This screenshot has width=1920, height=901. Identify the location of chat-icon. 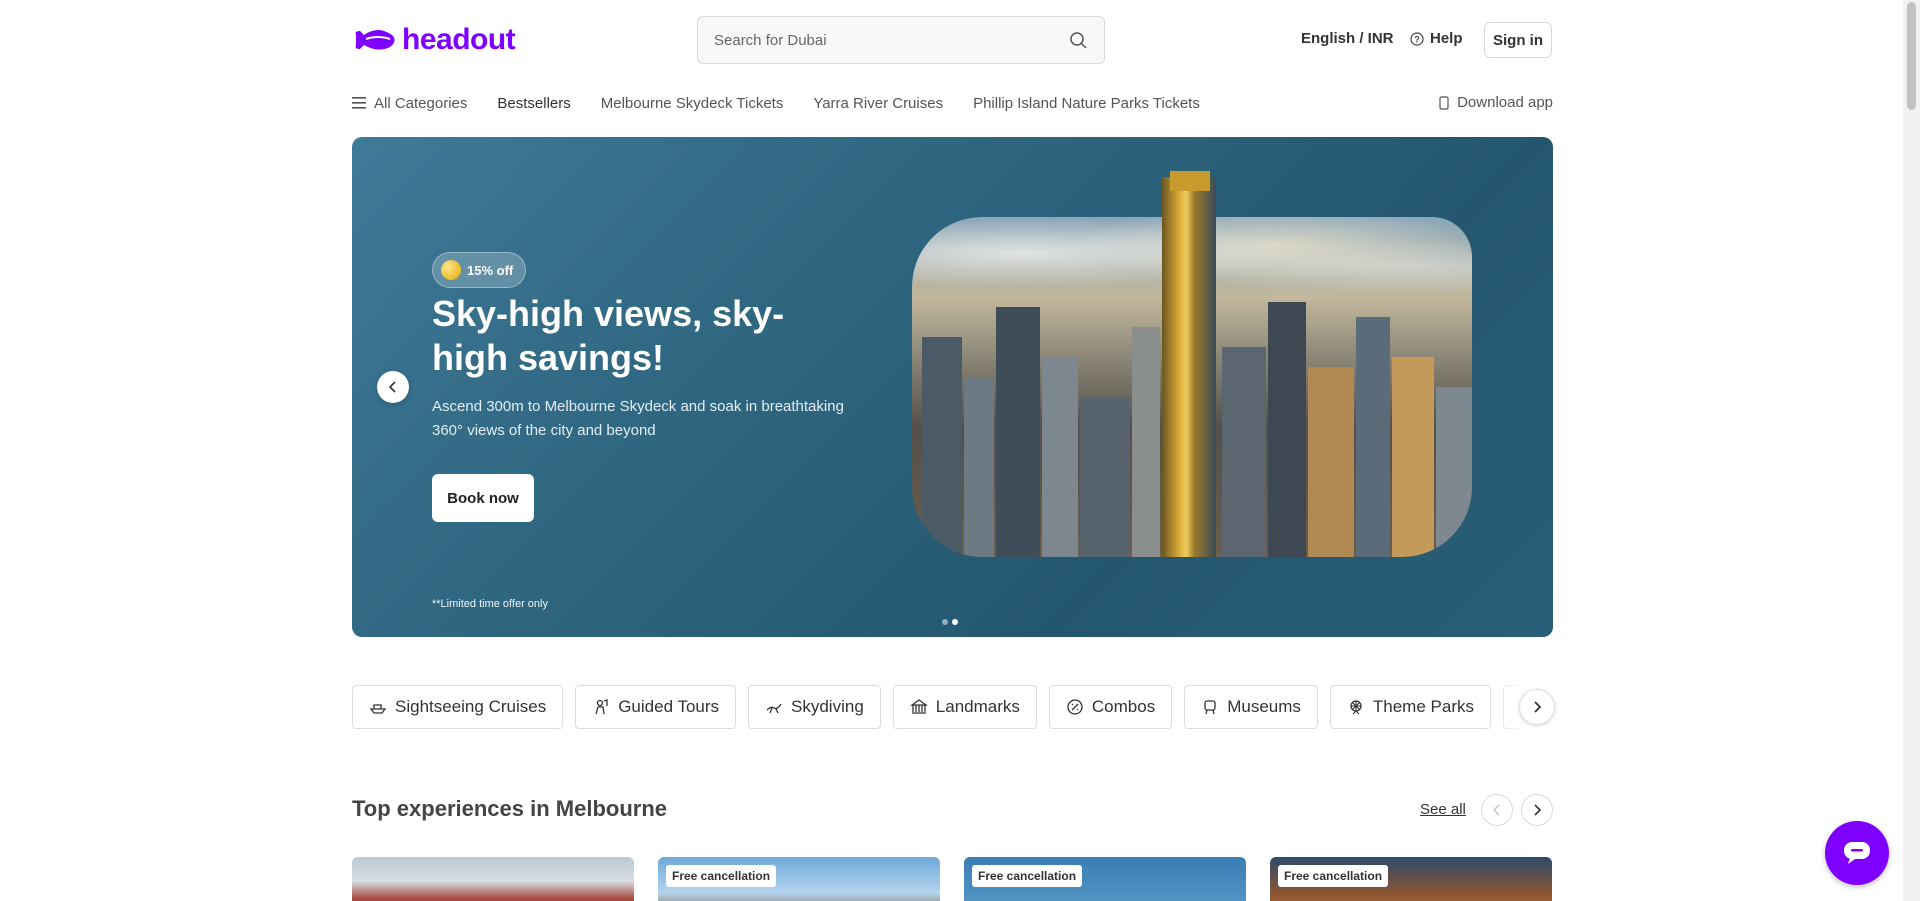
(1857, 853).